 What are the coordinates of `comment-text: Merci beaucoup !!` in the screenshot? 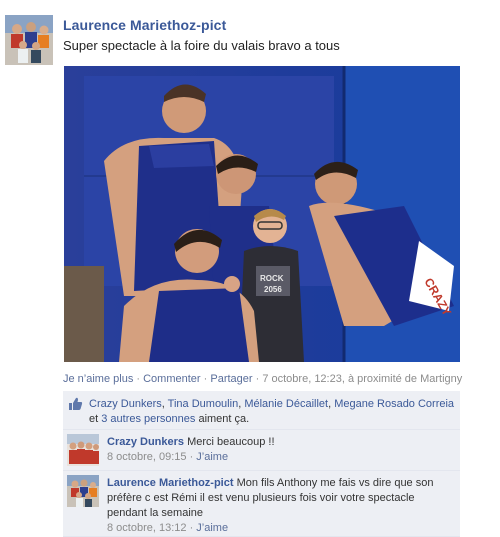 It's located at (229, 442).